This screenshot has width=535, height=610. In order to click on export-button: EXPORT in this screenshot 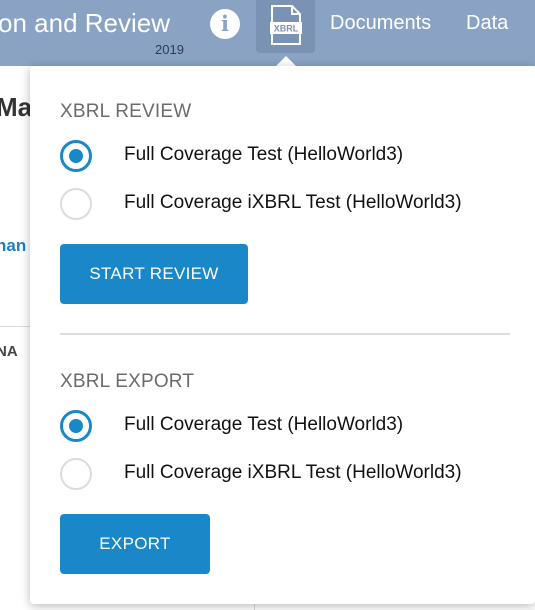, I will do `click(135, 544)`.